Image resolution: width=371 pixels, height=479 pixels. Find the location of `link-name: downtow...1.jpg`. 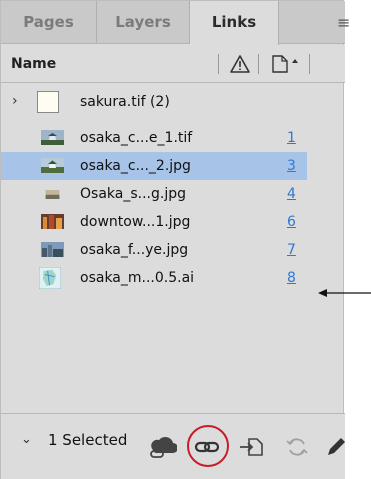

link-name: downtow...1.jpg is located at coordinates (135, 222).